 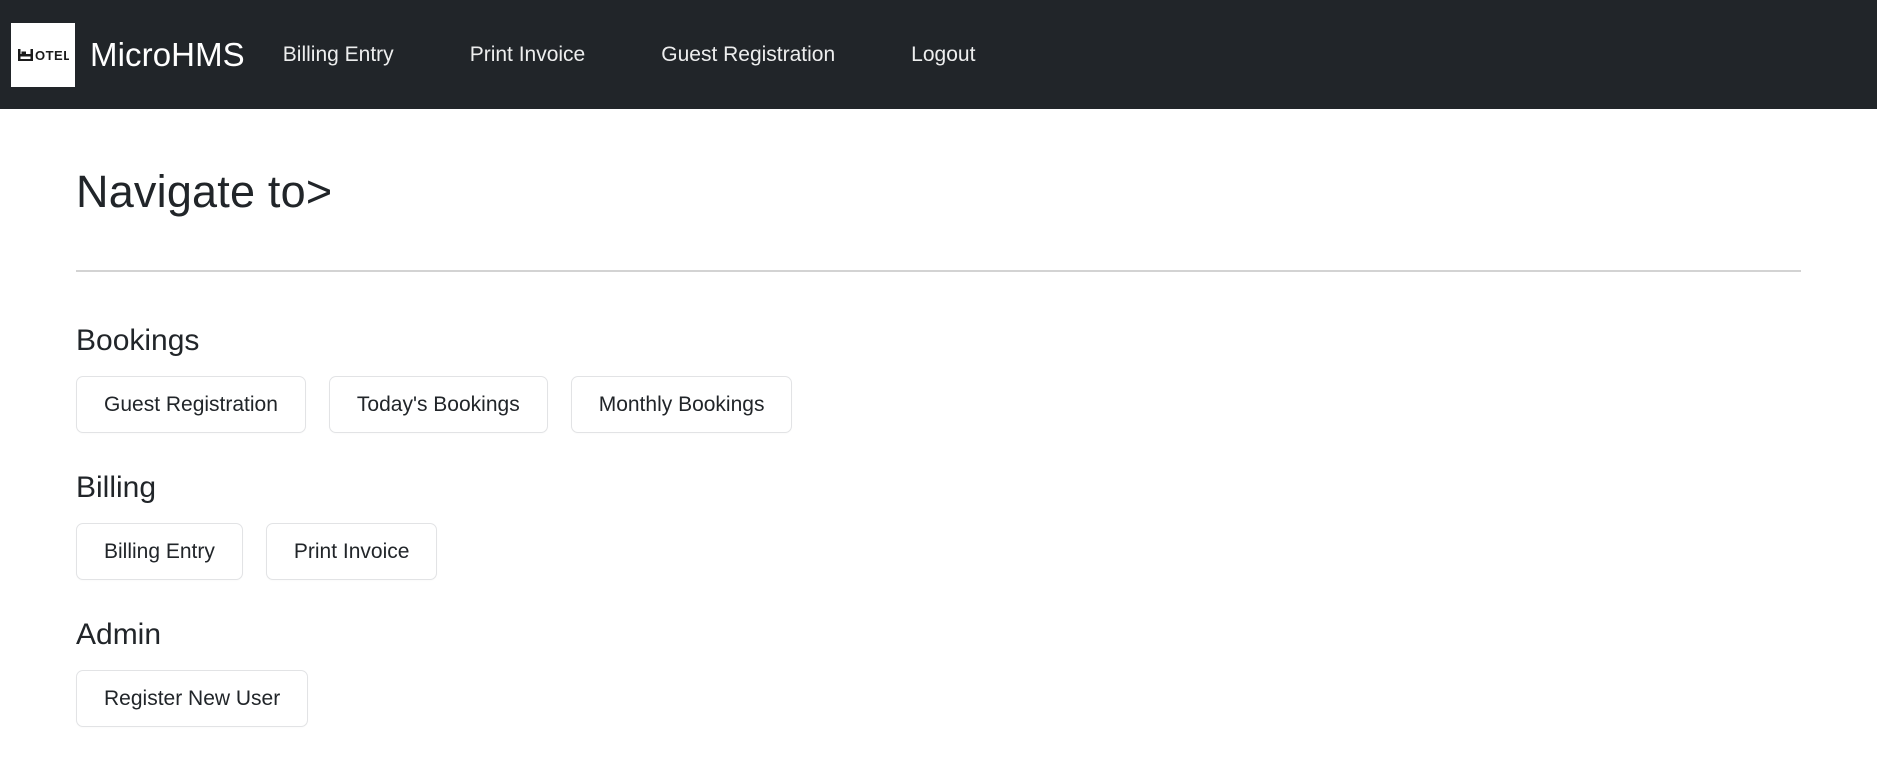 What do you see at coordinates (204, 191) in the screenshot?
I see `page-title: Navigate to>` at bounding box center [204, 191].